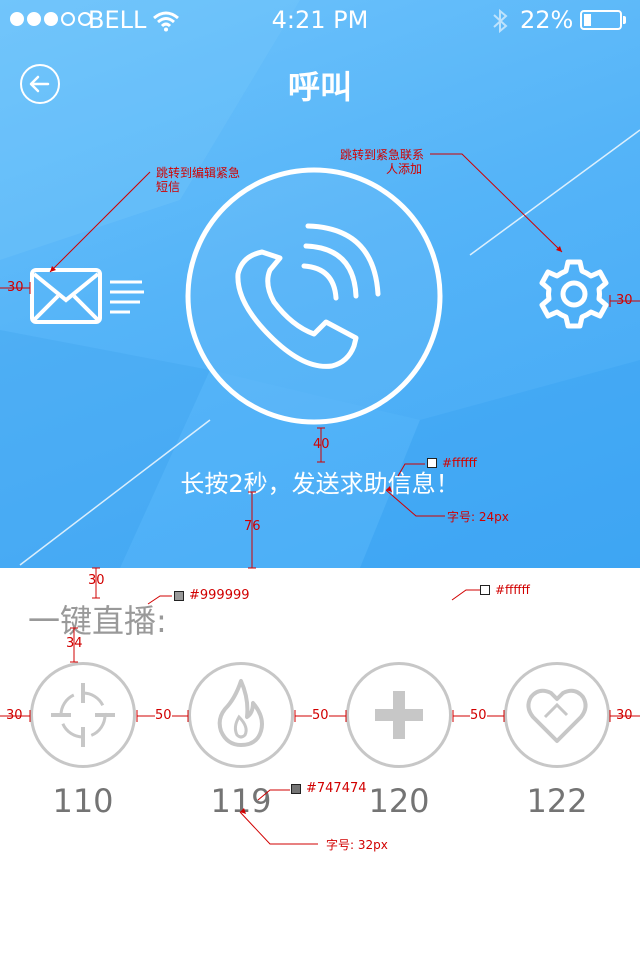 Image resolution: width=640 pixels, height=960 pixels. What do you see at coordinates (320, 715) in the screenshot?
I see `annotation-gap-2: 50` at bounding box center [320, 715].